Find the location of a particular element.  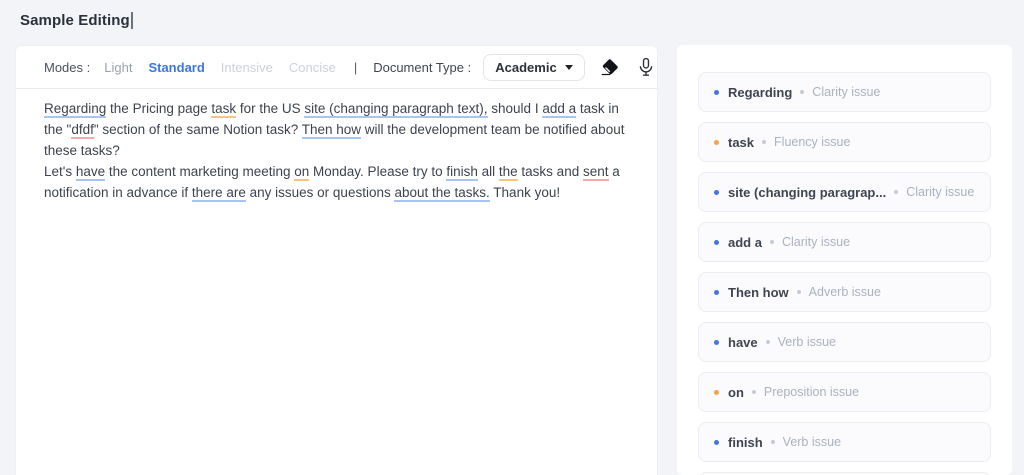

suggestion-word: Then how is located at coordinates (758, 292).